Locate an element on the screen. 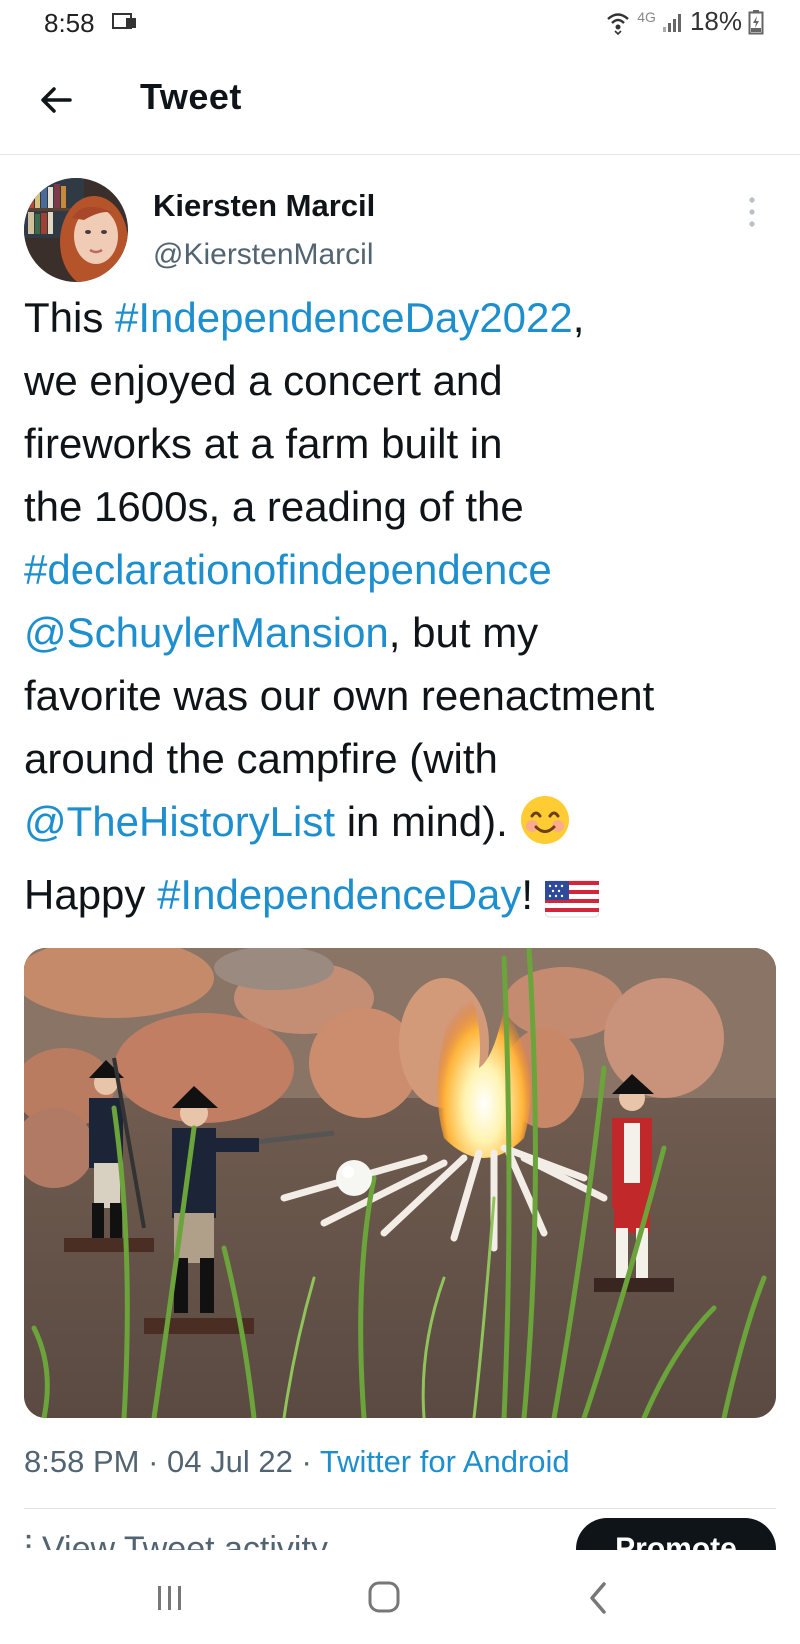 This screenshot has width=800, height=1644. divider is located at coordinates (400, 1508).